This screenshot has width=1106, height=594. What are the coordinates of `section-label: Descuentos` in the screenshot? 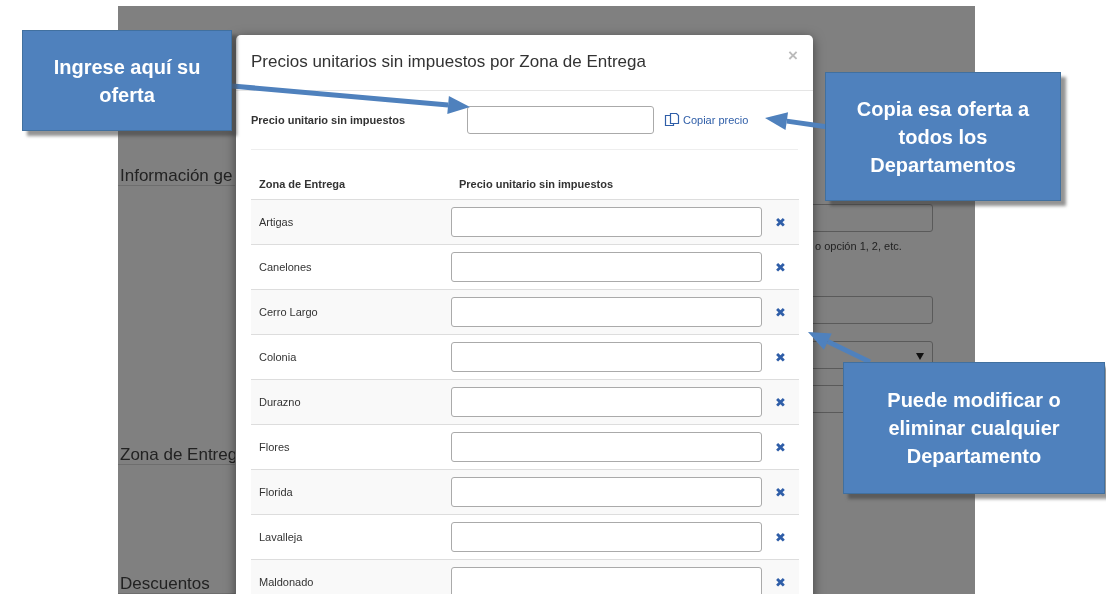 It's located at (176, 583).